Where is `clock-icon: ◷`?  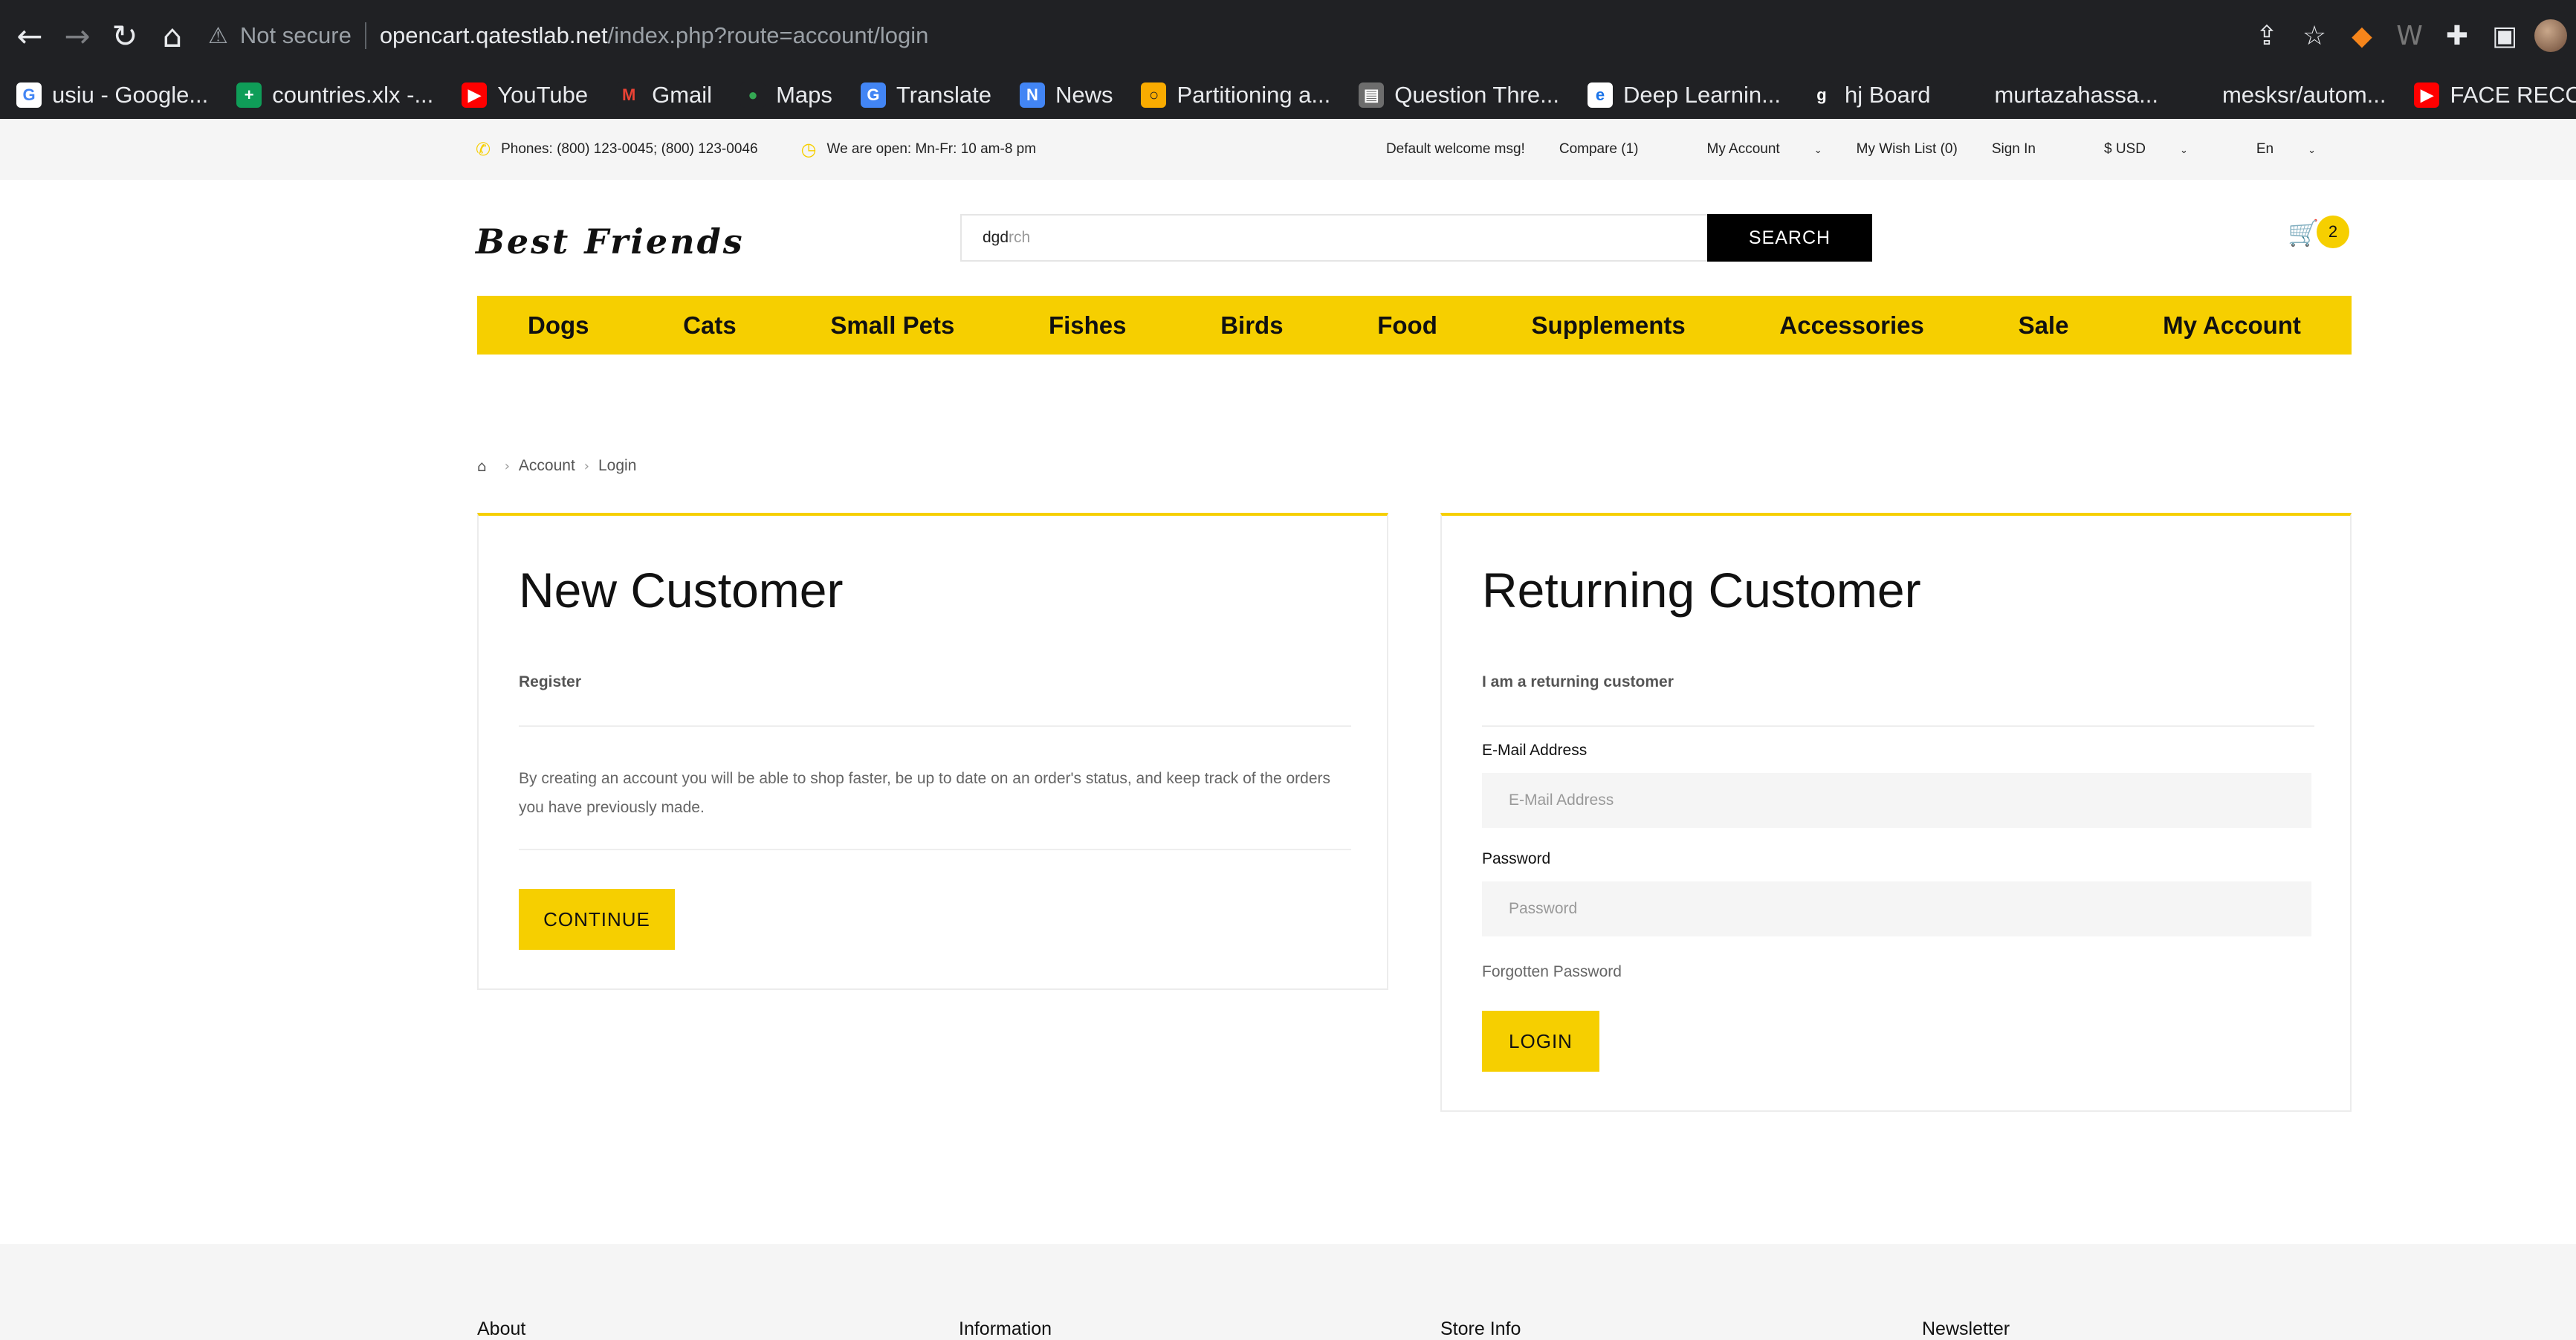
clock-icon: ◷ is located at coordinates (808, 149).